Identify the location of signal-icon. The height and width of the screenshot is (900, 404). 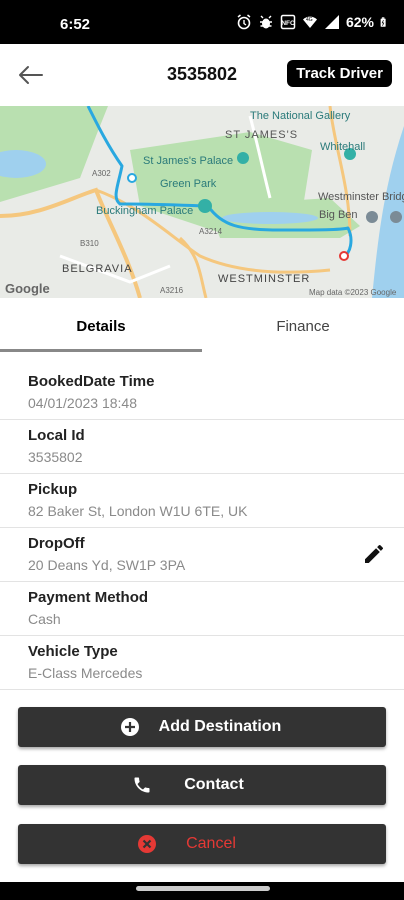
(331, 22).